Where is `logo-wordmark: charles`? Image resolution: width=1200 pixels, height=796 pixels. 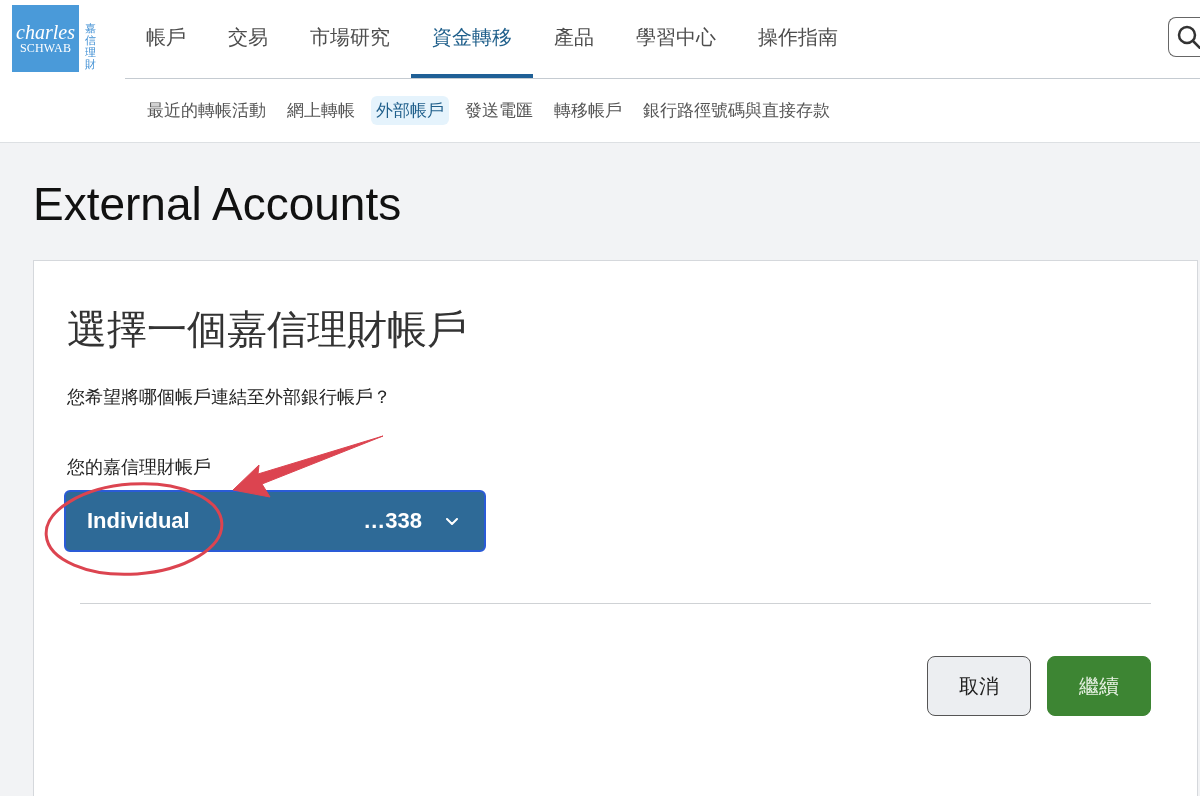 logo-wordmark: charles is located at coordinates (45, 31).